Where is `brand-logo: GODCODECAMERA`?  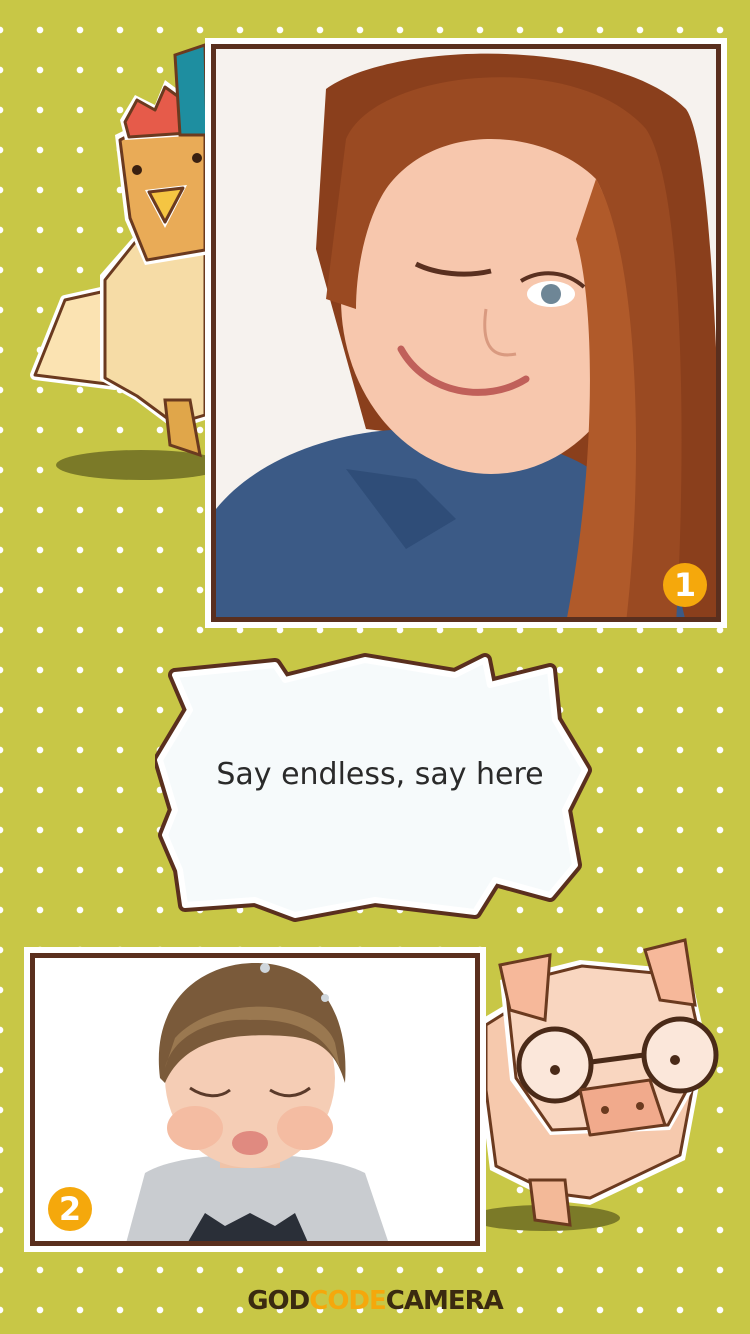
brand-logo: GODCODECAMERA is located at coordinates (375, 1301).